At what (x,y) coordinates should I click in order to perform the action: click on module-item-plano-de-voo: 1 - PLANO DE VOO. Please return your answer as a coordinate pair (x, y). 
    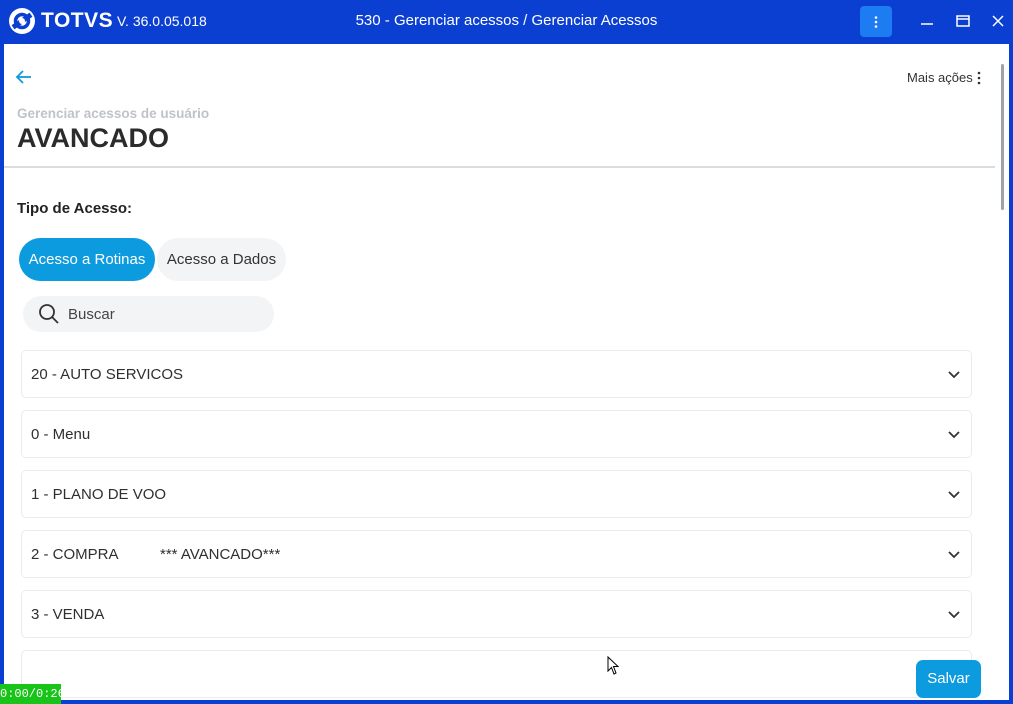
    Looking at the image, I should click on (496, 494).